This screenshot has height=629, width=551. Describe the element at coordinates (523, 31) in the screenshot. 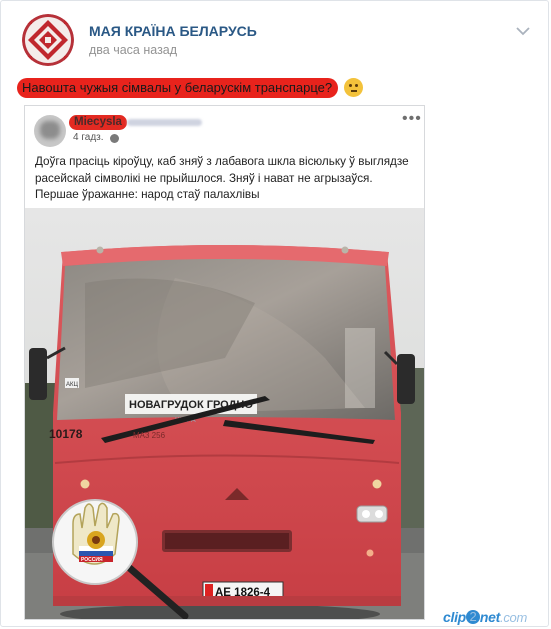

I see `chevron-down-icon` at that location.